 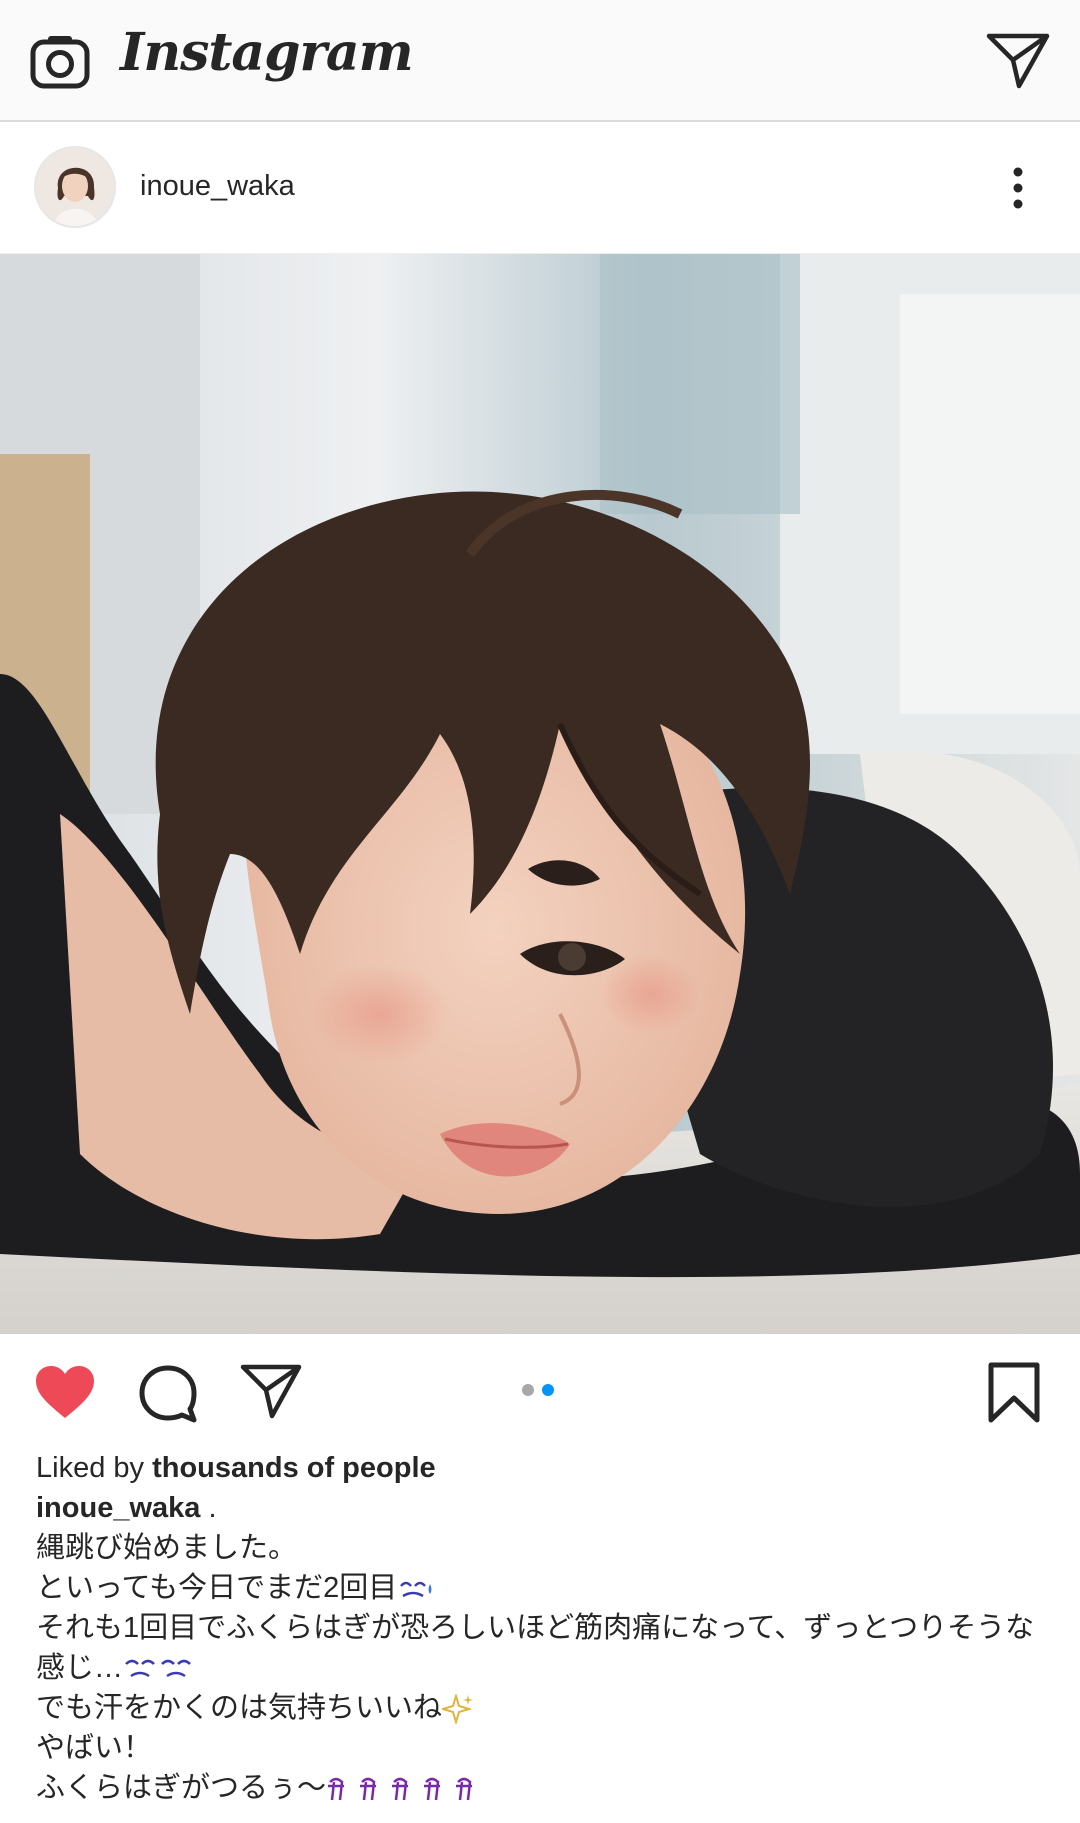 I want to click on likes-text: Liked by thousands of people, so click(x=546, y=1468).